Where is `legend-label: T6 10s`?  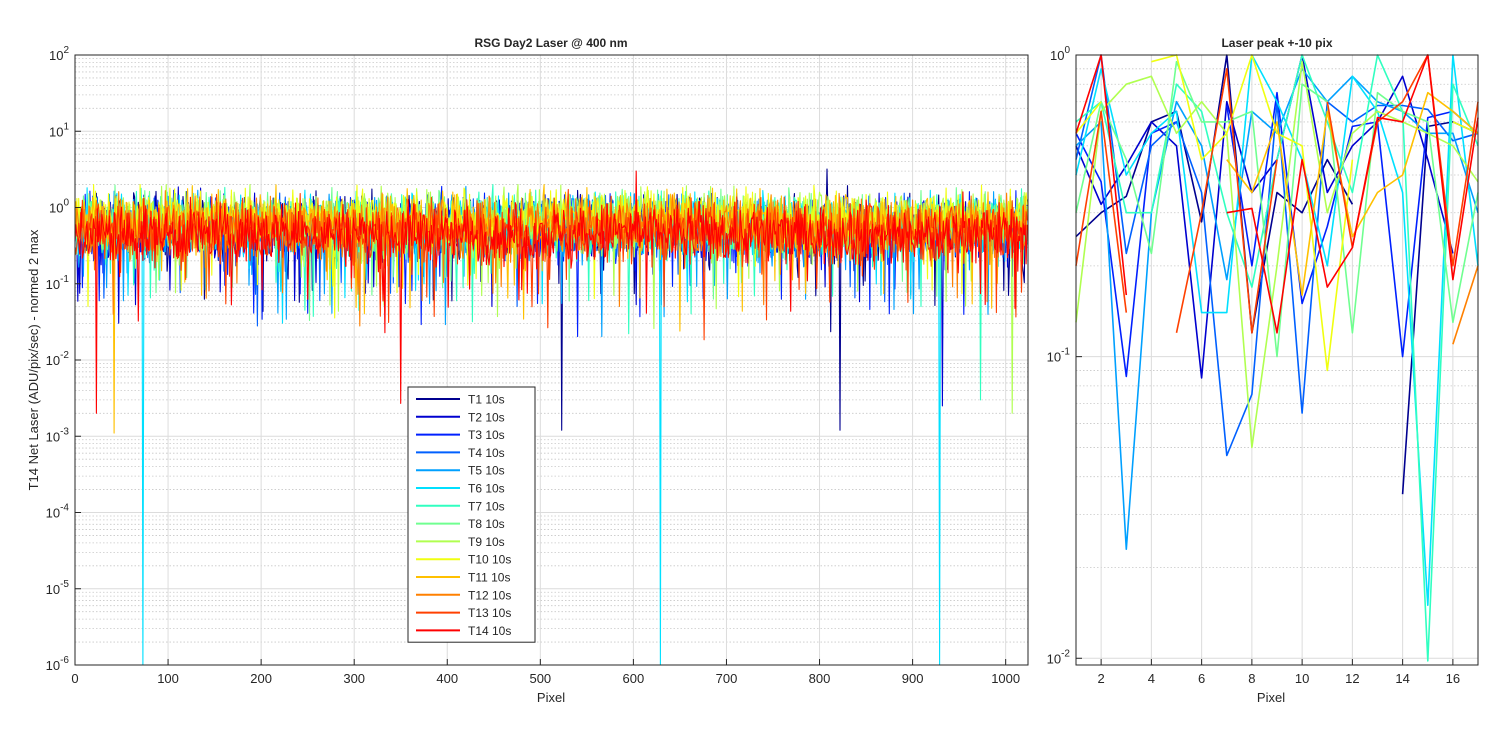
legend-label: T6 10s is located at coordinates (486, 489).